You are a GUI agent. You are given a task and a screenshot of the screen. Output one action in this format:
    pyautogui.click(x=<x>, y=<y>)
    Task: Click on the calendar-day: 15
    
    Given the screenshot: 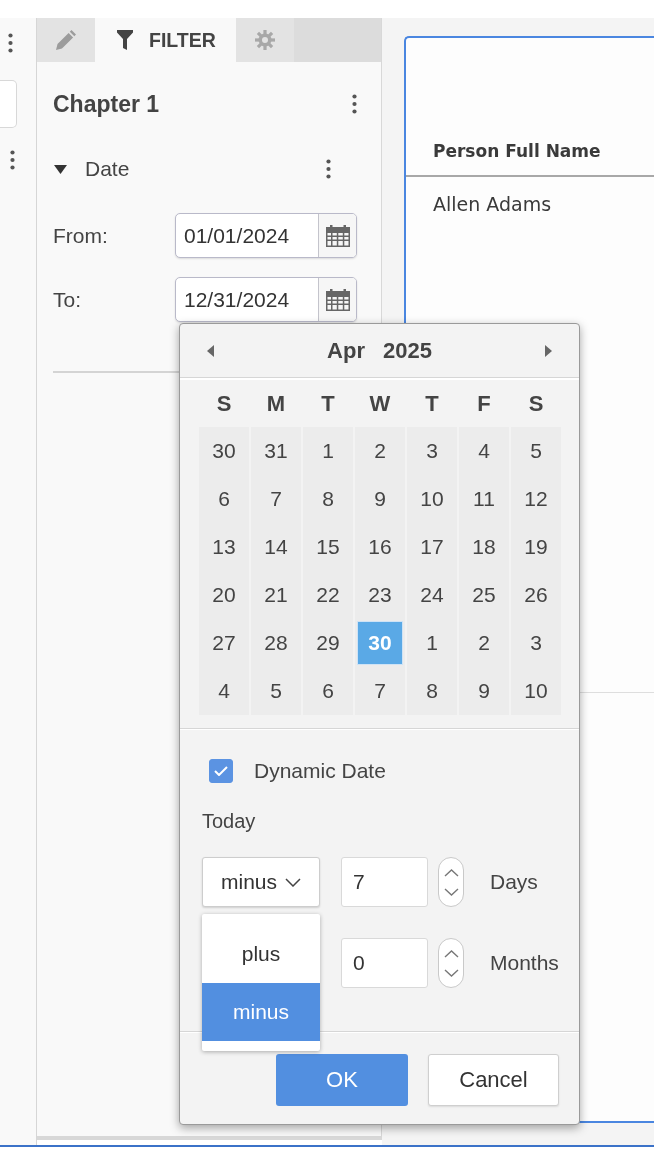 What is the action you would take?
    pyautogui.click(x=328, y=547)
    